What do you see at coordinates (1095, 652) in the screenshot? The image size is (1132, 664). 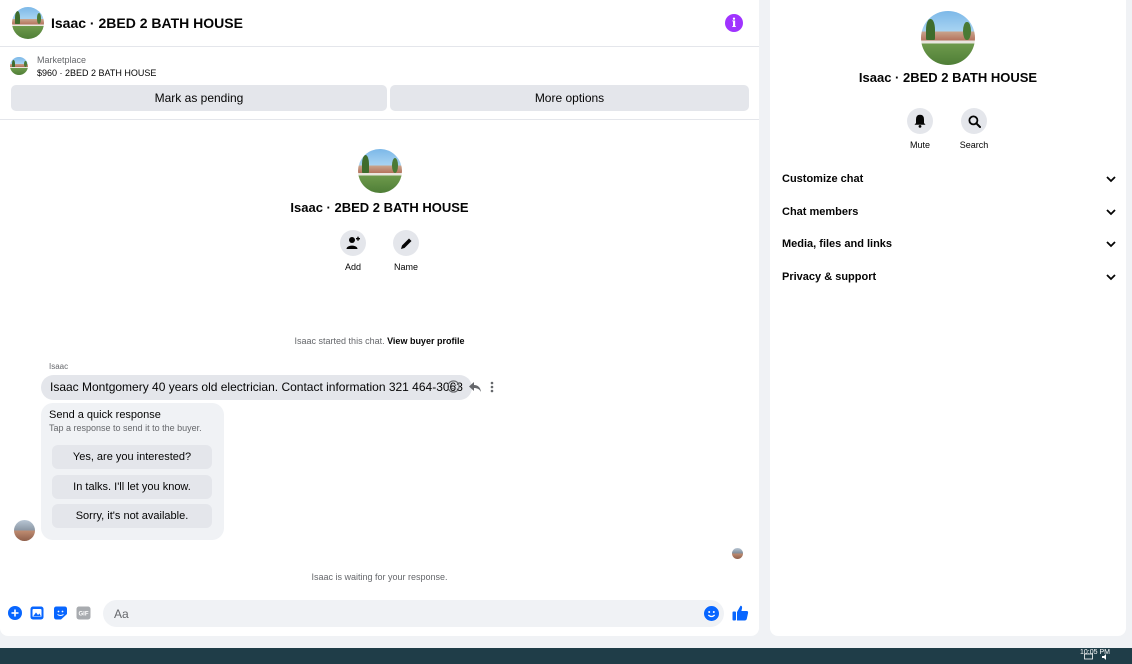 I see `taskbar-clock: 10:05 PM` at bounding box center [1095, 652].